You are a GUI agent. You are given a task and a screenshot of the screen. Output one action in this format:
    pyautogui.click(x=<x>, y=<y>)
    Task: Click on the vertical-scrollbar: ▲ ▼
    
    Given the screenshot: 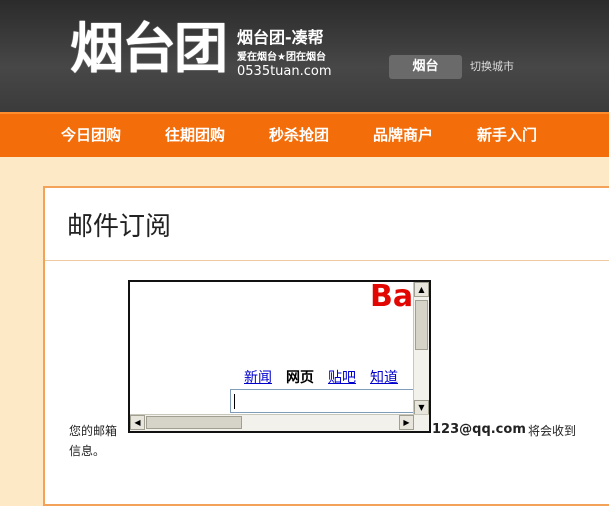 What is the action you would take?
    pyautogui.click(x=421, y=348)
    